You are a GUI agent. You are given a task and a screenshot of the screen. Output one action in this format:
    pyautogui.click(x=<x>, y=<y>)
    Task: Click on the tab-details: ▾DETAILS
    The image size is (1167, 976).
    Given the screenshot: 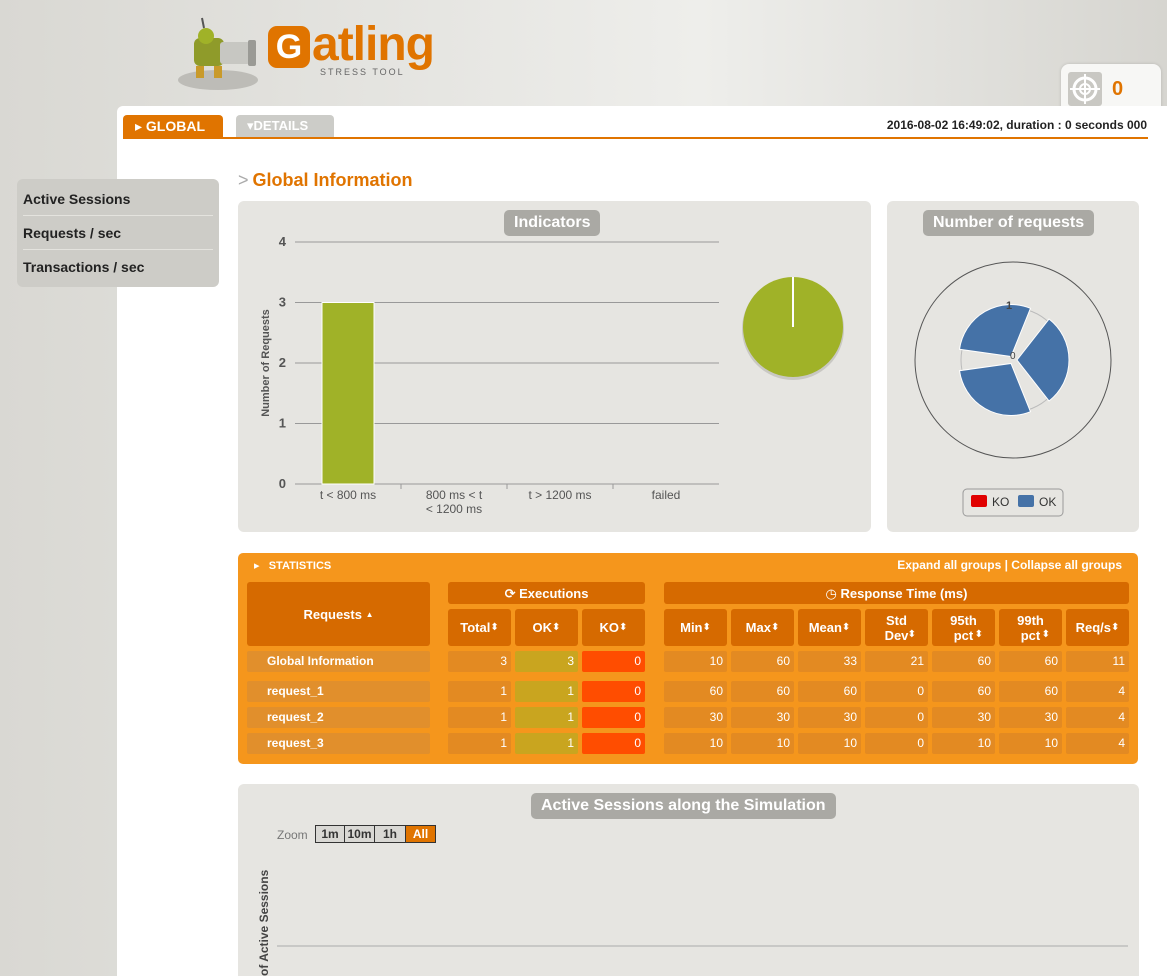 What is the action you would take?
    pyautogui.click(x=285, y=127)
    